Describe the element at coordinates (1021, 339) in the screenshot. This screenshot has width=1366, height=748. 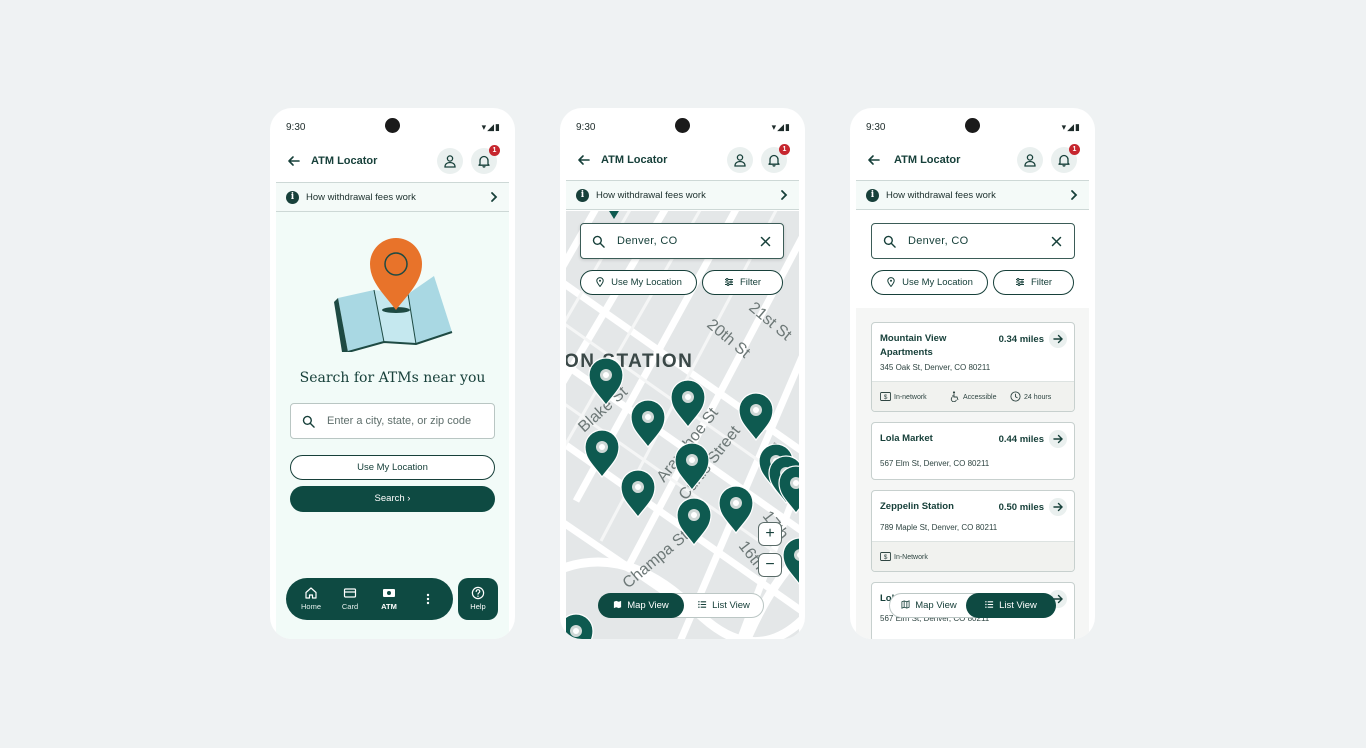
I see `atm-distance: 0.34 miles` at that location.